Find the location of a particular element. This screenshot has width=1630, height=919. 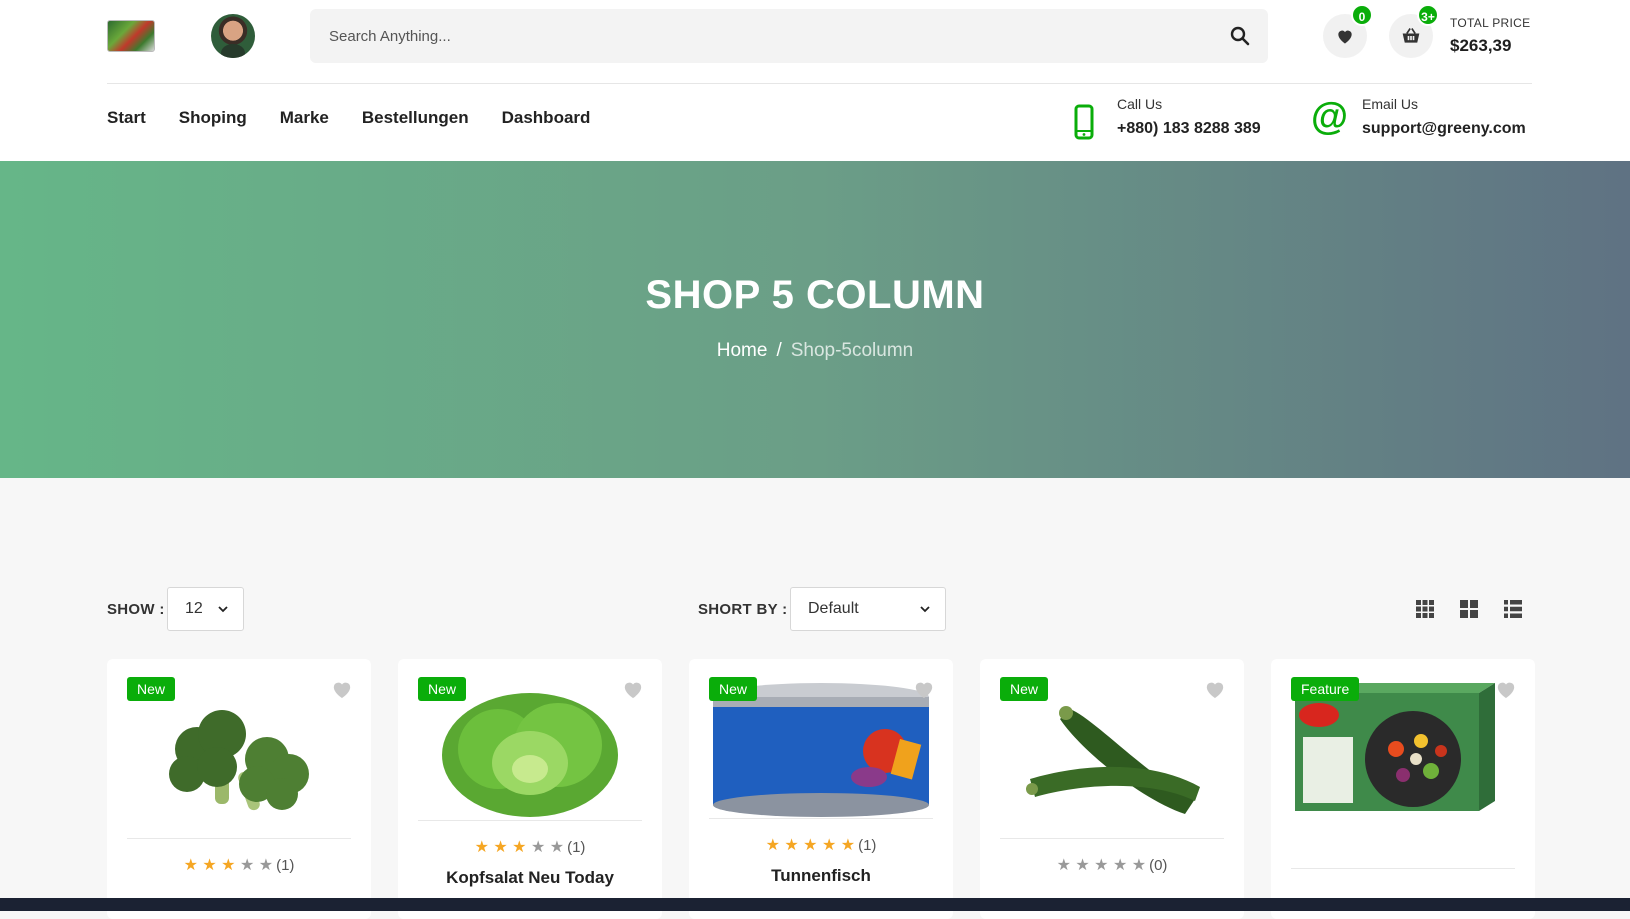

frozen-vegetables-box-image is located at coordinates (1395, 747).